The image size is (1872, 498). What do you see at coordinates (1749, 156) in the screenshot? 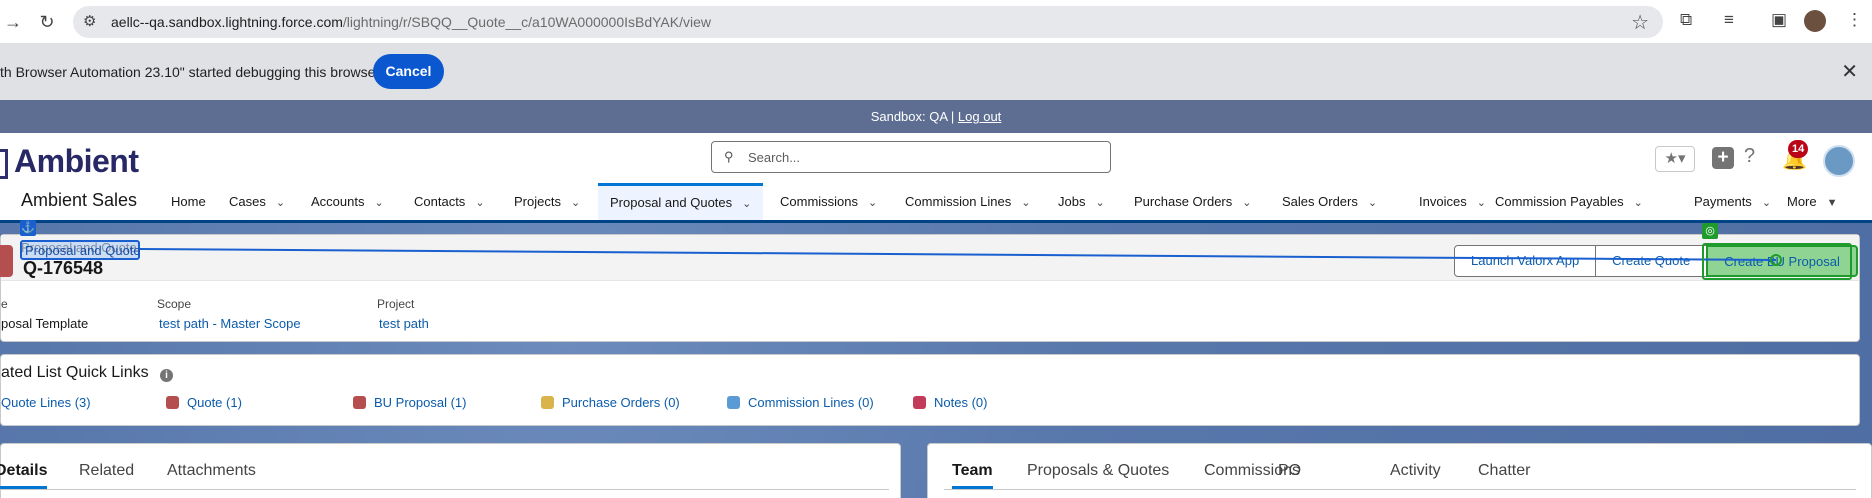
I see `help-icon: ?` at bounding box center [1749, 156].